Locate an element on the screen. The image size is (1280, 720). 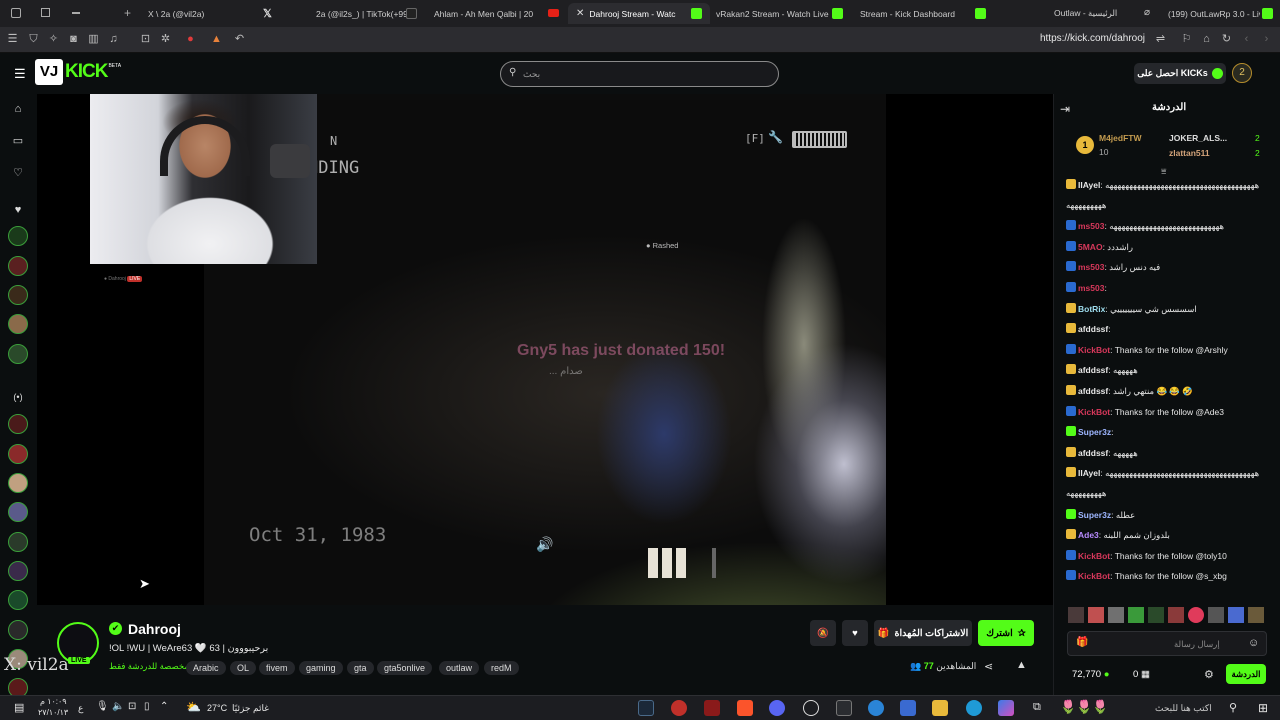
url-field: https://kick.com/dahrooj is located at coordinates (1092, 38).